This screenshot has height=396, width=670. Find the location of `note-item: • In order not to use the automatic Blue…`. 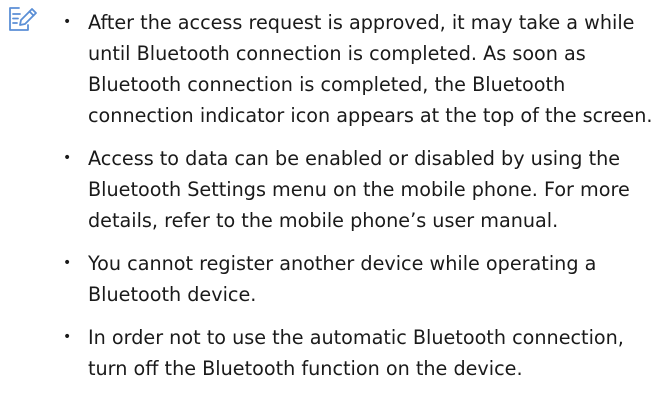

note-item: • In order not to use the automatic Blue… is located at coordinates (360, 353).